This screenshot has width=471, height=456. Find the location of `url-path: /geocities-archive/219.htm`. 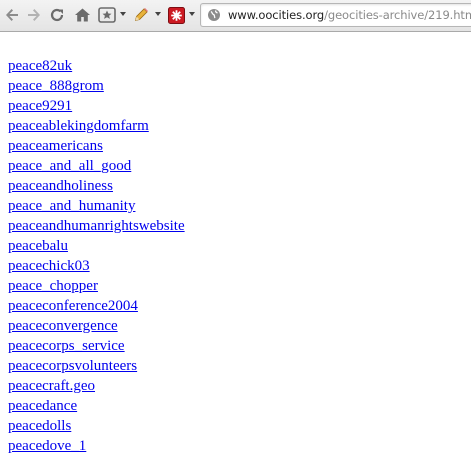

url-path: /geocities-archive/219.htm is located at coordinates (397, 15).